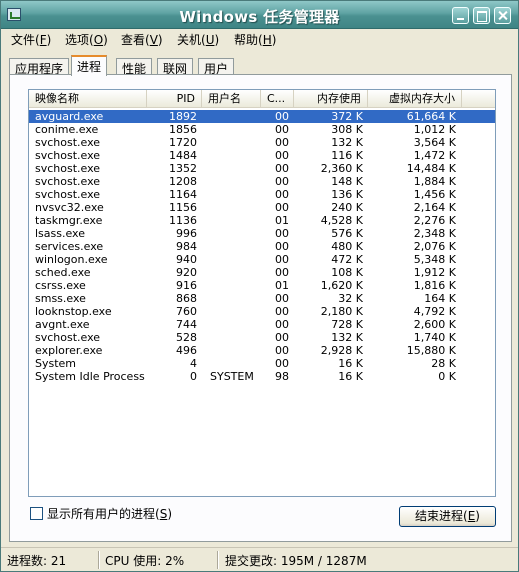 The width and height of the screenshot is (519, 572). What do you see at coordinates (60, 298) in the screenshot?
I see `cell-image-name: smss.exe` at bounding box center [60, 298].